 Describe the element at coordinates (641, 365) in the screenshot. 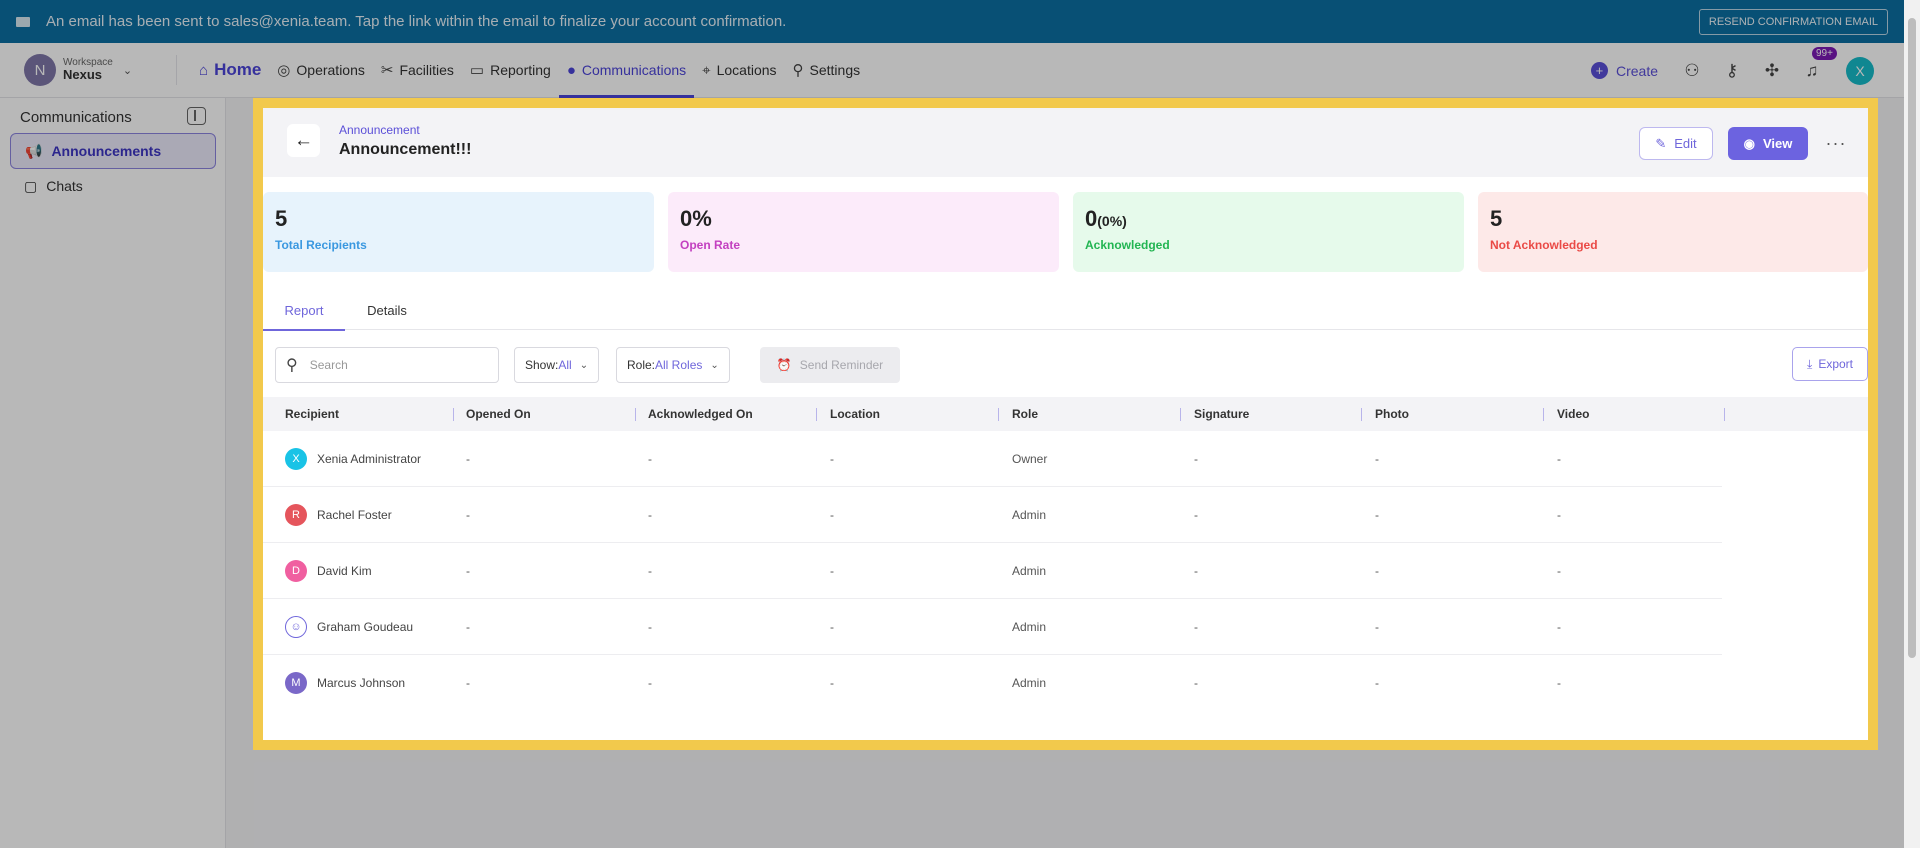

I see `role-filter-label: Role:` at that location.